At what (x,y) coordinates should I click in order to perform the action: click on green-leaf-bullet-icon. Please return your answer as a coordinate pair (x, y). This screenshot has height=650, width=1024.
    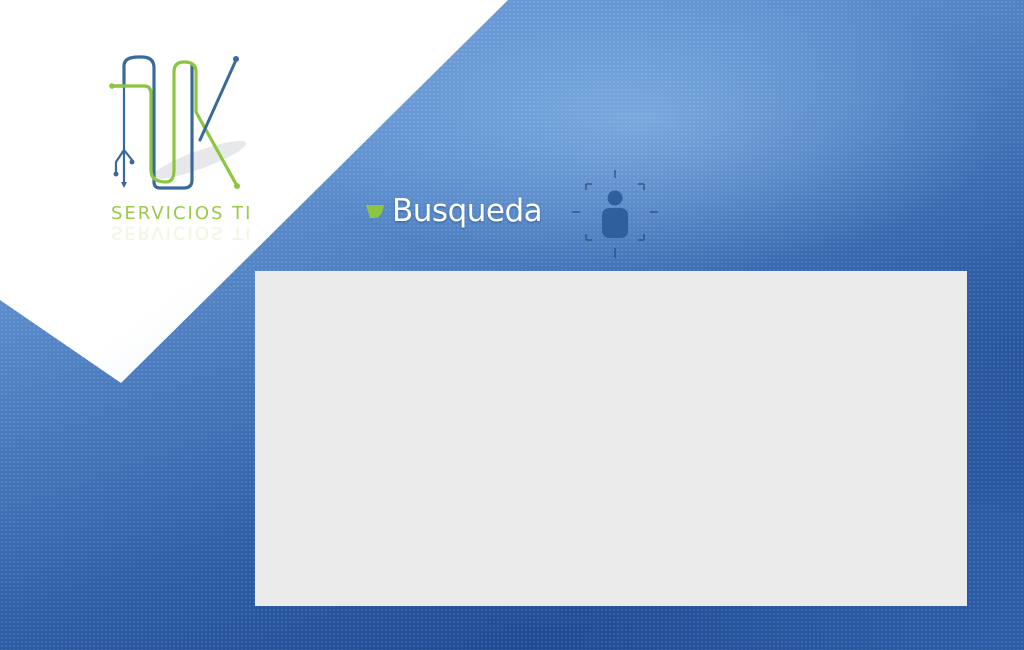
    Looking at the image, I should click on (375, 211).